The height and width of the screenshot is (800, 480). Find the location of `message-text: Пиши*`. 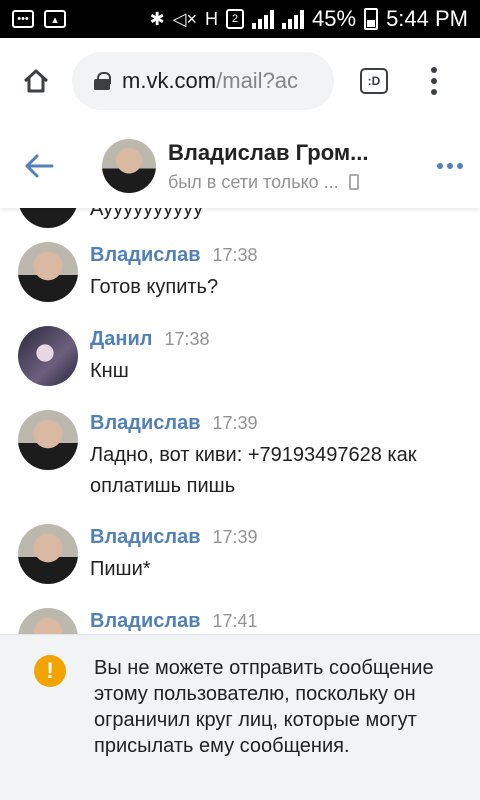

message-text: Пиши* is located at coordinates (120, 569).